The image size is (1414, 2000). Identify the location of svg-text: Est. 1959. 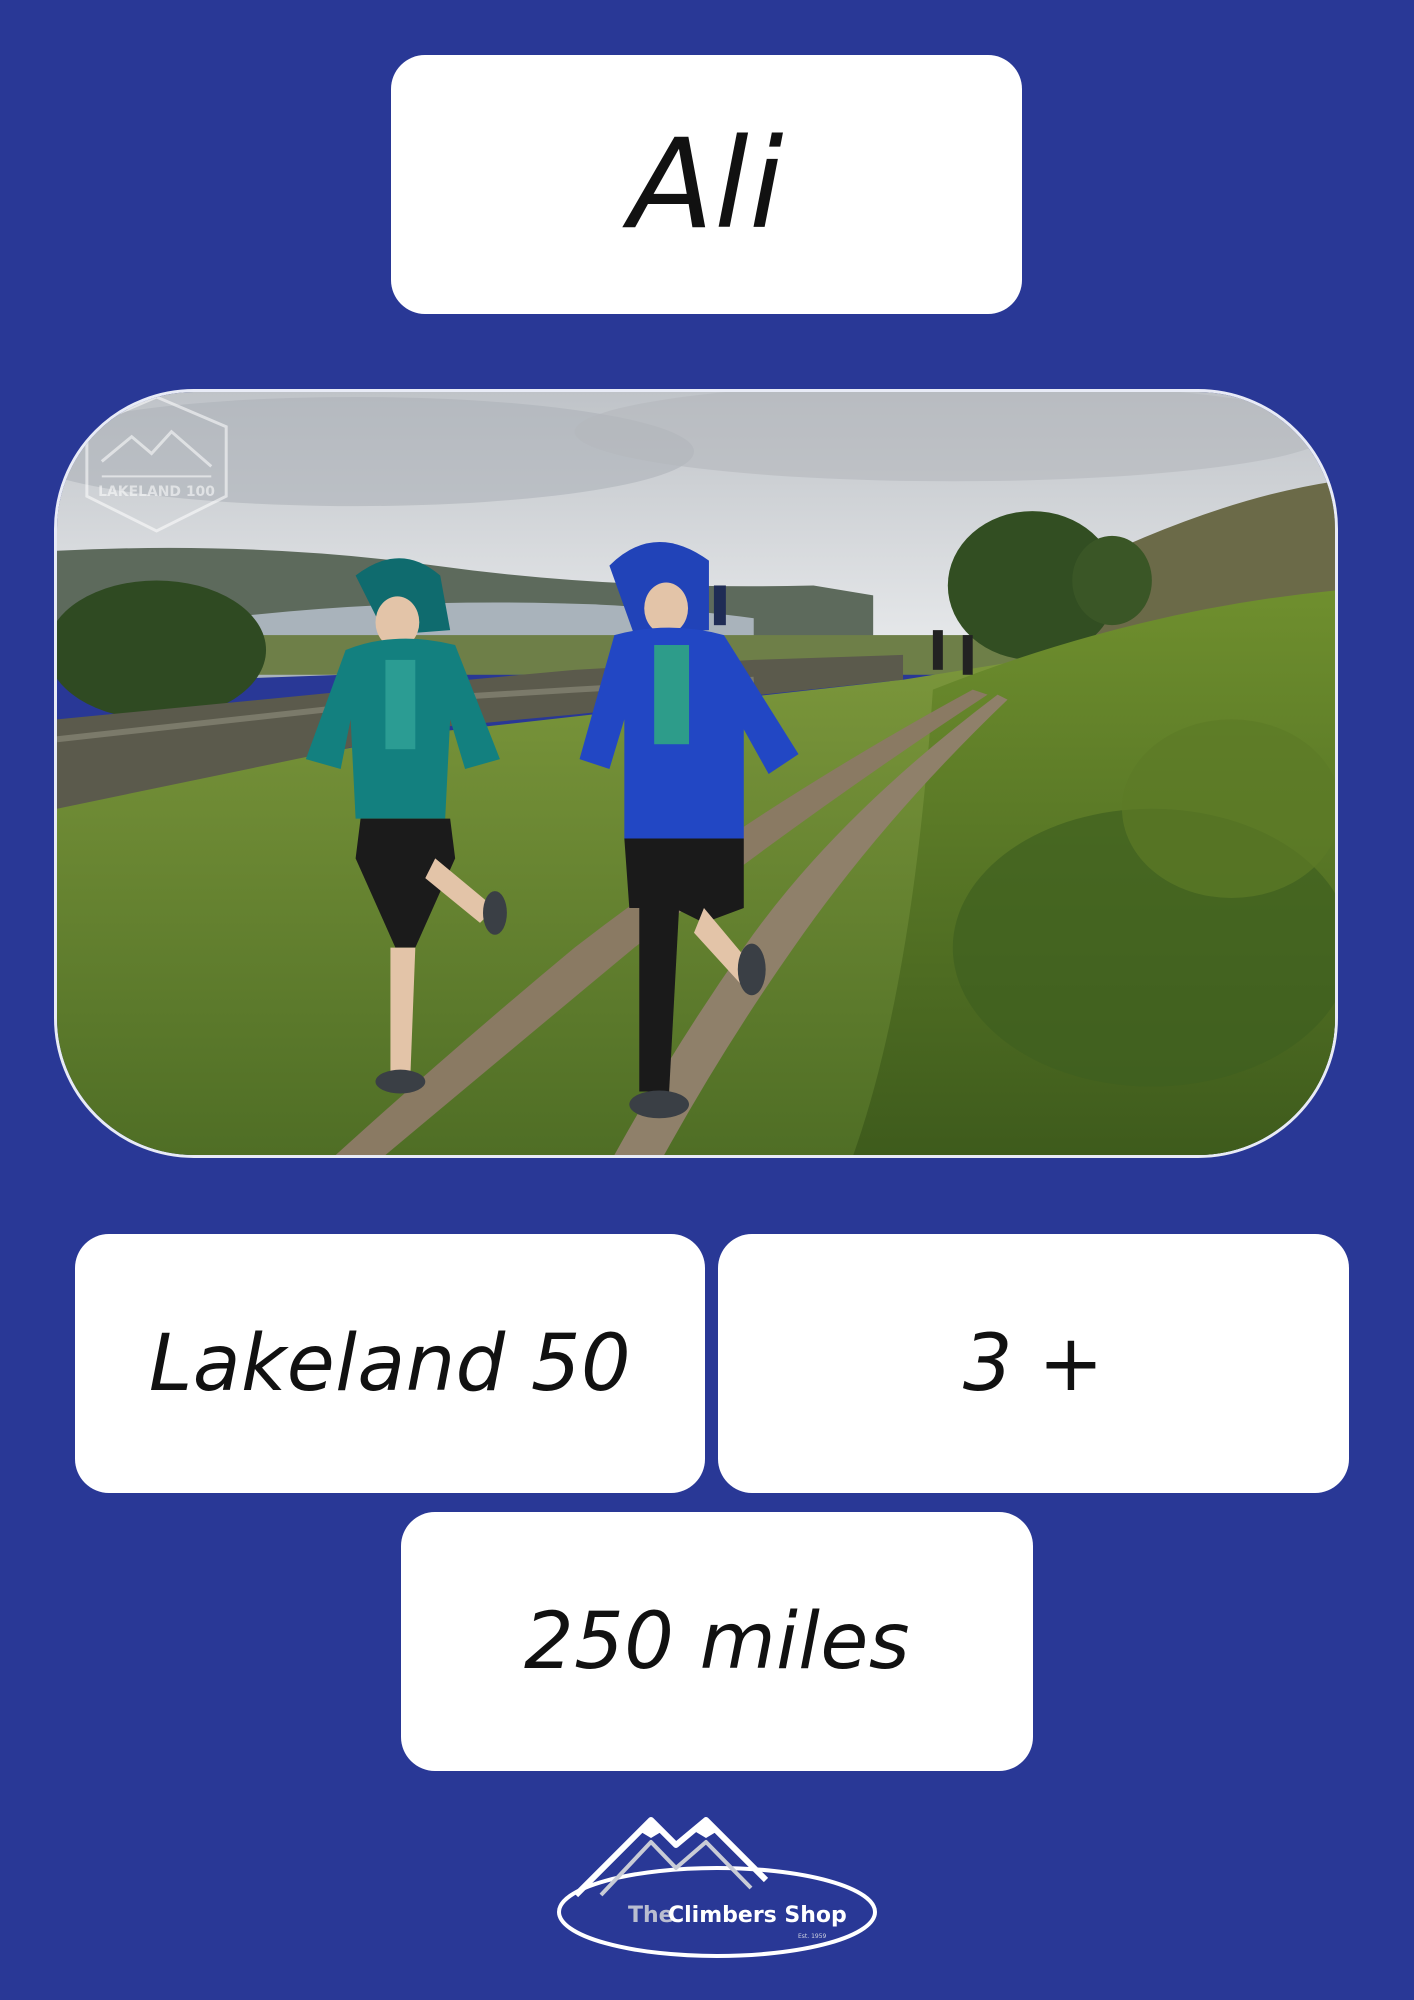
(812, 1936).